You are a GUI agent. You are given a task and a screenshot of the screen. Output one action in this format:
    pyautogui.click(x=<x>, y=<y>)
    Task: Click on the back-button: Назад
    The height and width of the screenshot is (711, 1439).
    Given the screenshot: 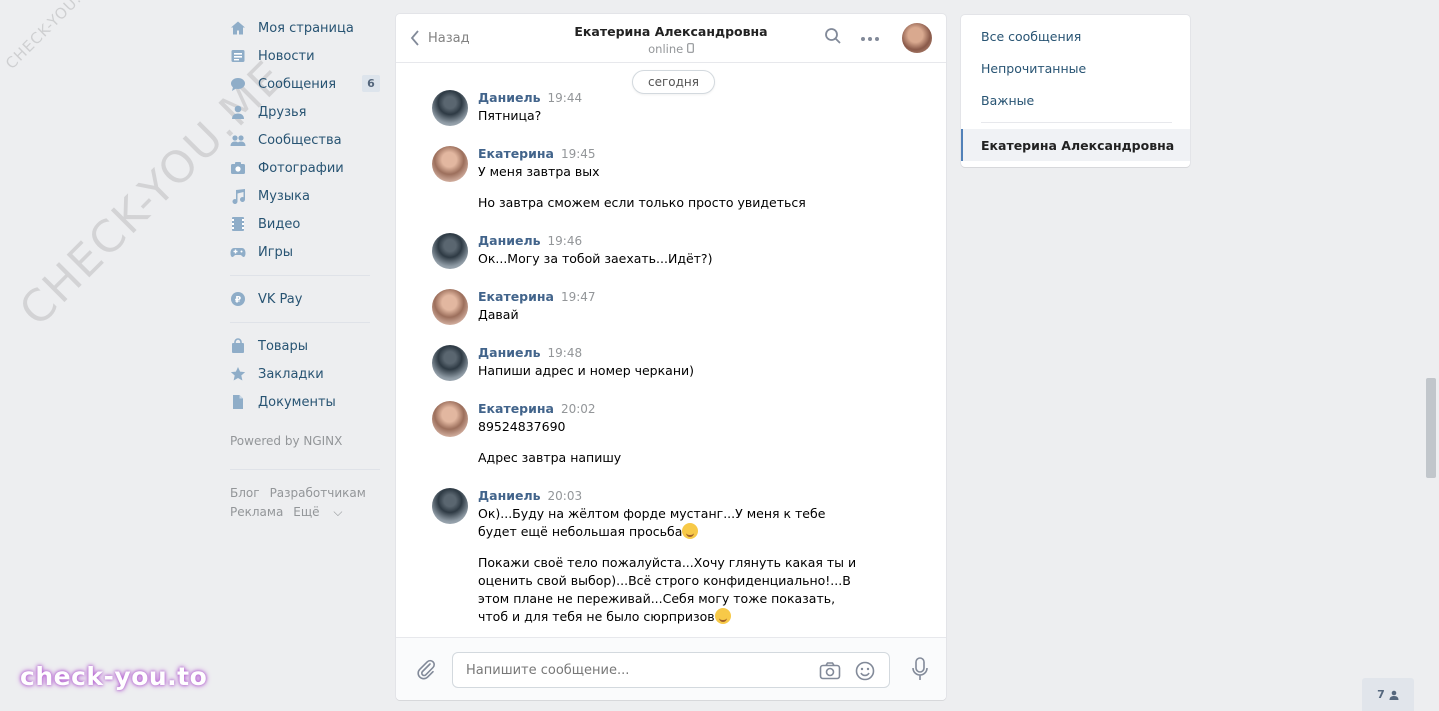 What is the action you would take?
    pyautogui.click(x=440, y=38)
    